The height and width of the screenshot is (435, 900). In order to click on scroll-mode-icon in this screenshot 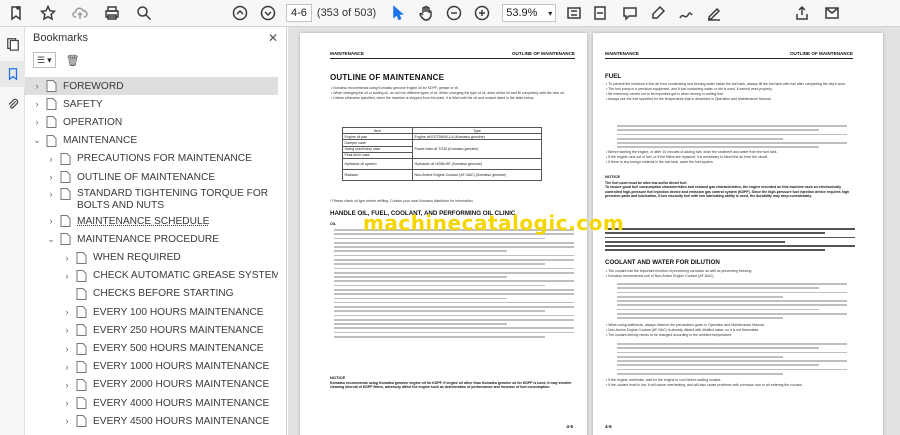, I will do `click(600, 13)`.